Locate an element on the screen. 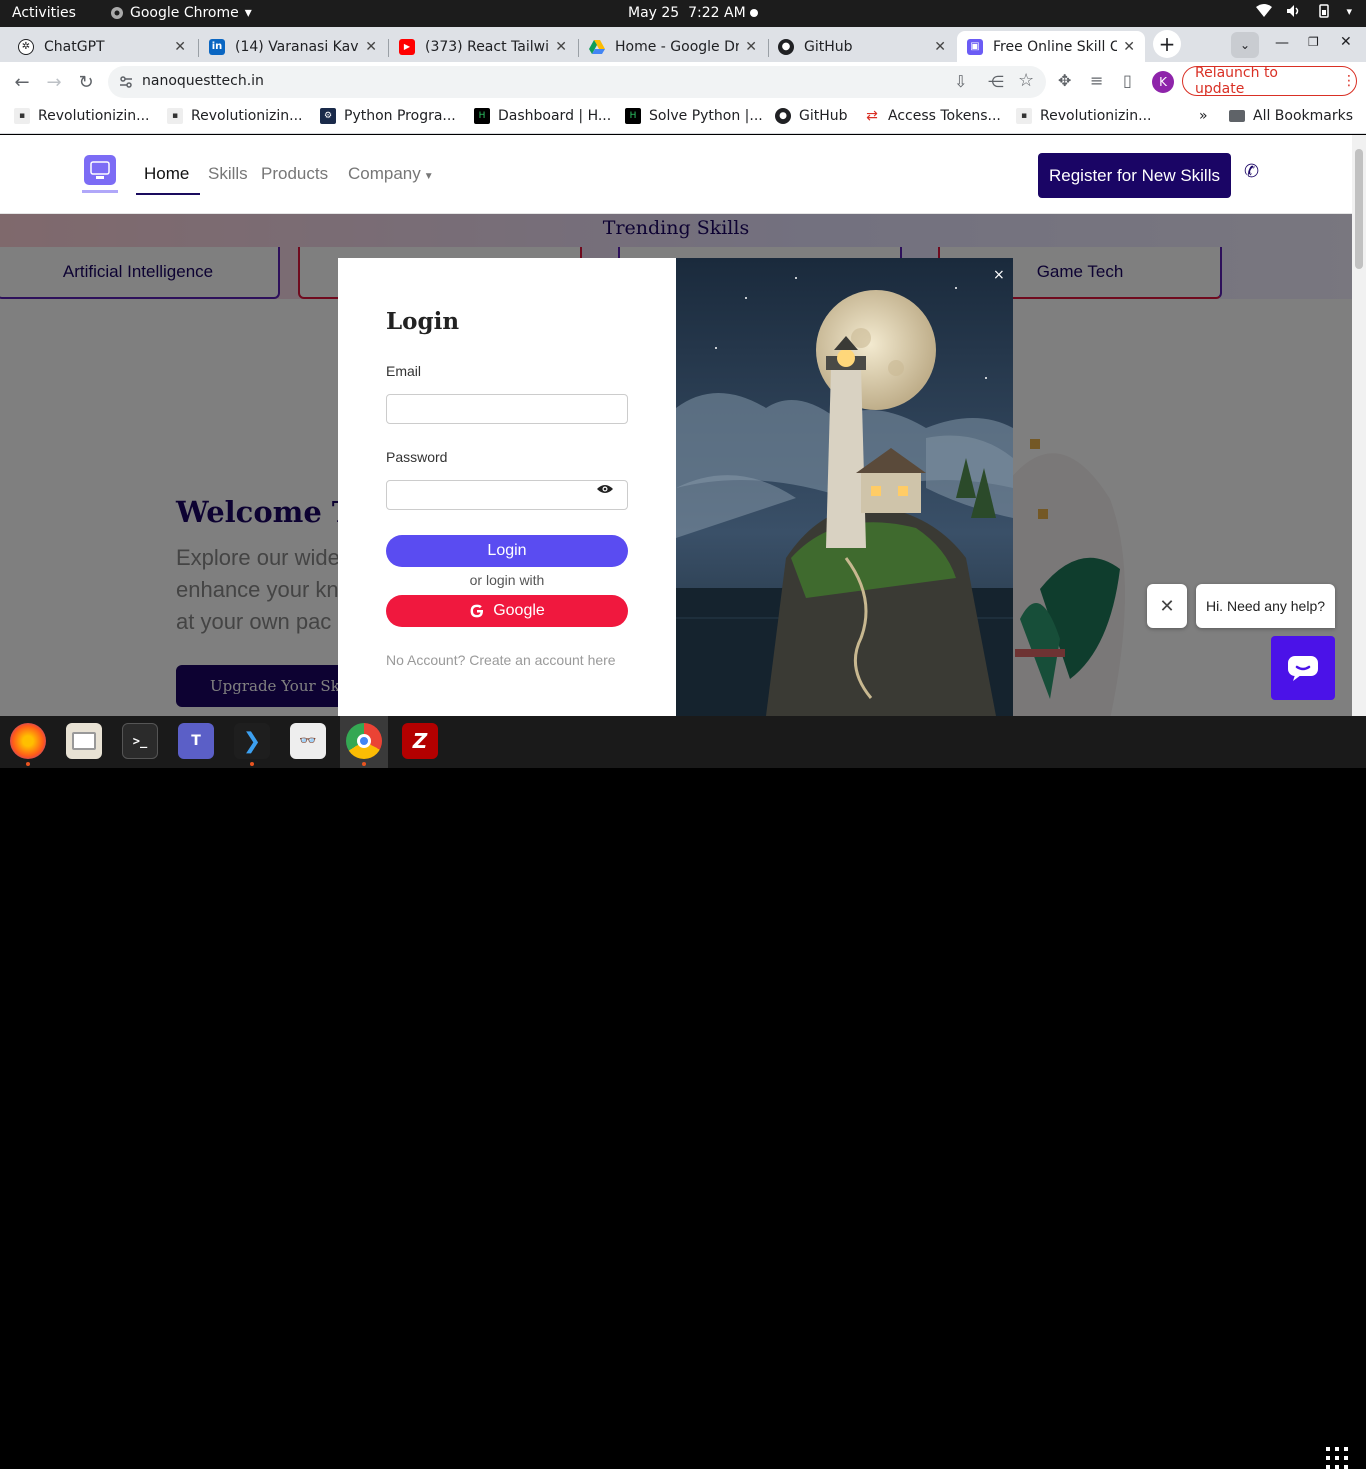 The height and width of the screenshot is (1469, 1366). show-apps-icon is located at coordinates (1337, 1458).